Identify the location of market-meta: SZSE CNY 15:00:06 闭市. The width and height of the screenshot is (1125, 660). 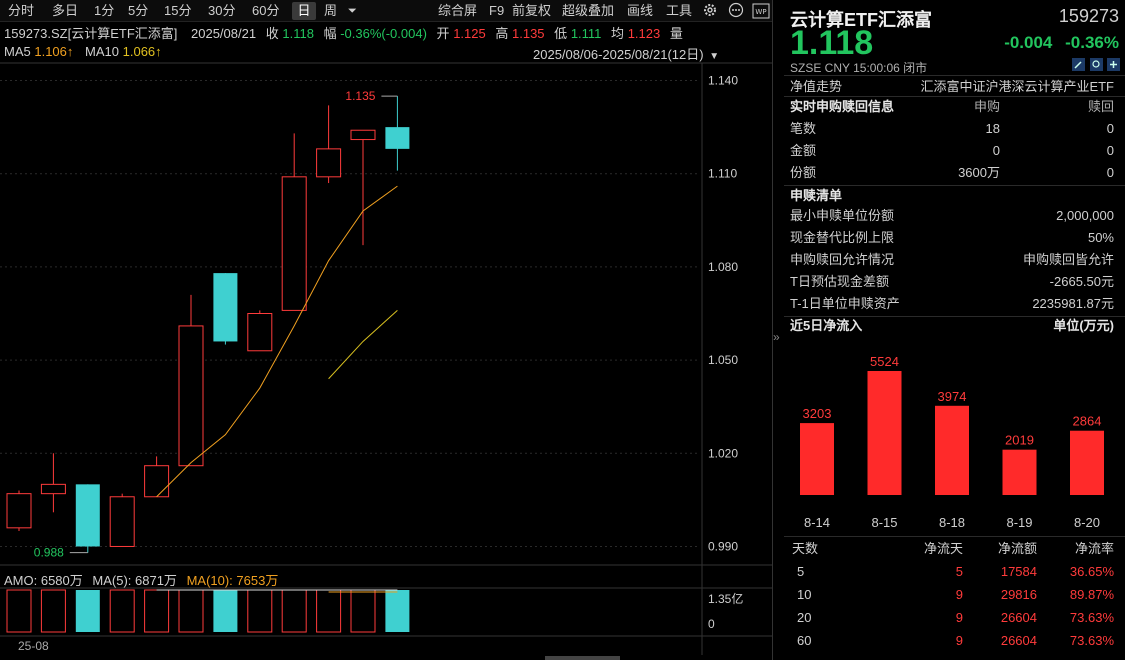
(858, 67).